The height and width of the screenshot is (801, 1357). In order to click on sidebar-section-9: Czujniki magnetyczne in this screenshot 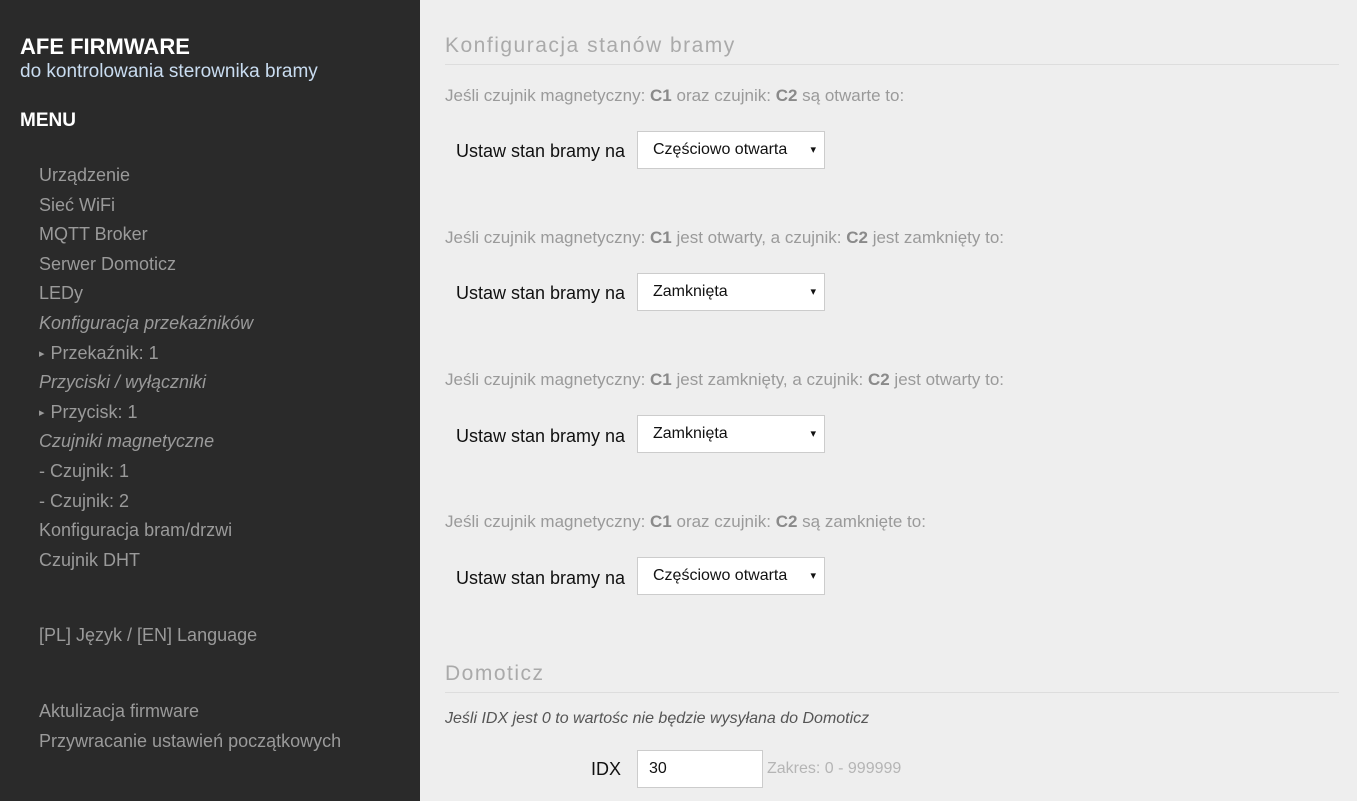, I will do `click(224, 443)`.